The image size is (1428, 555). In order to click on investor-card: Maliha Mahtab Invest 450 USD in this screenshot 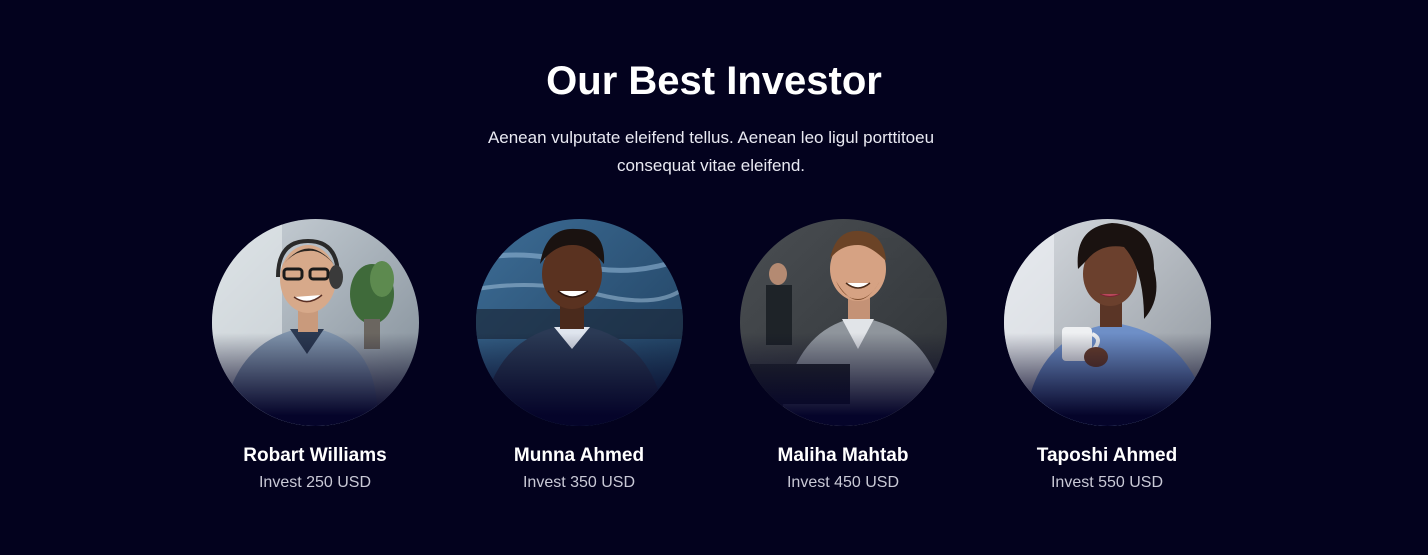, I will do `click(843, 364)`.